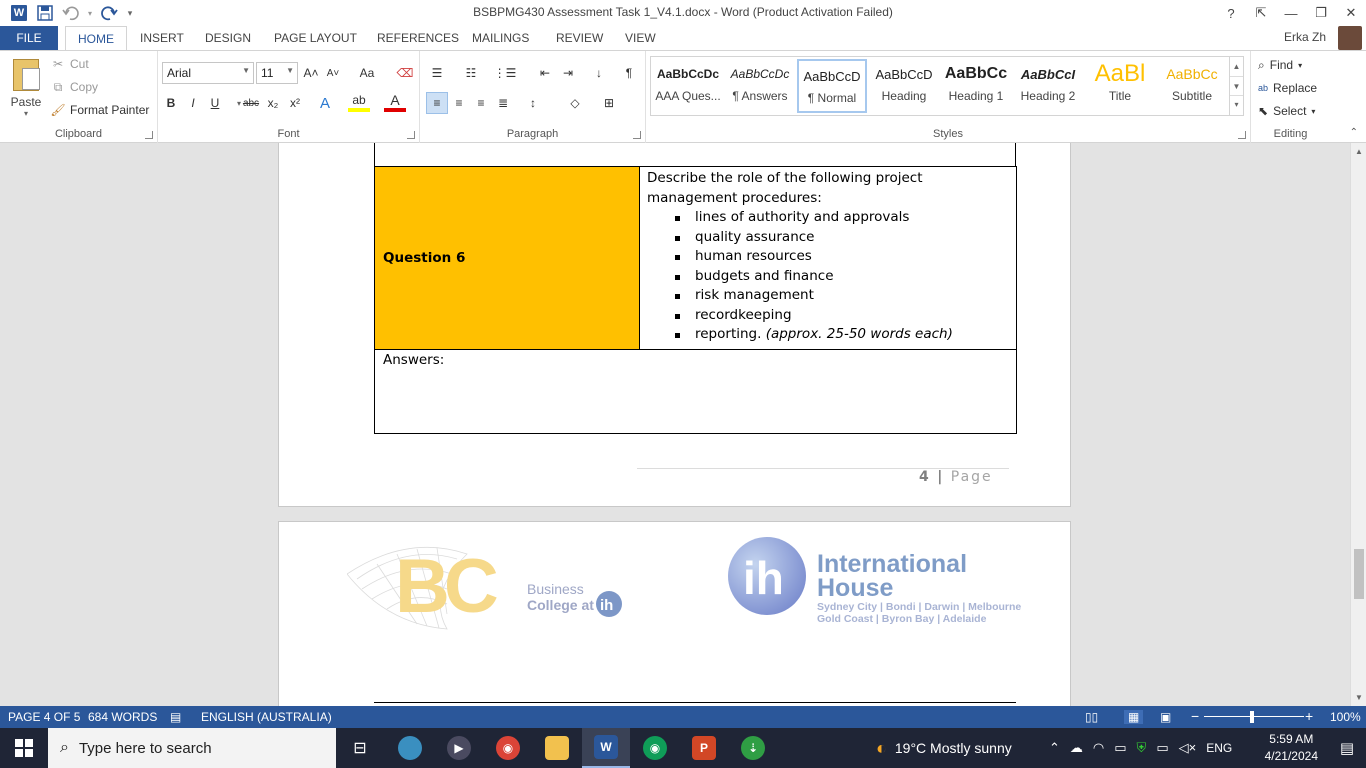  I want to click on app-icon-powerpoint: P, so click(704, 748).